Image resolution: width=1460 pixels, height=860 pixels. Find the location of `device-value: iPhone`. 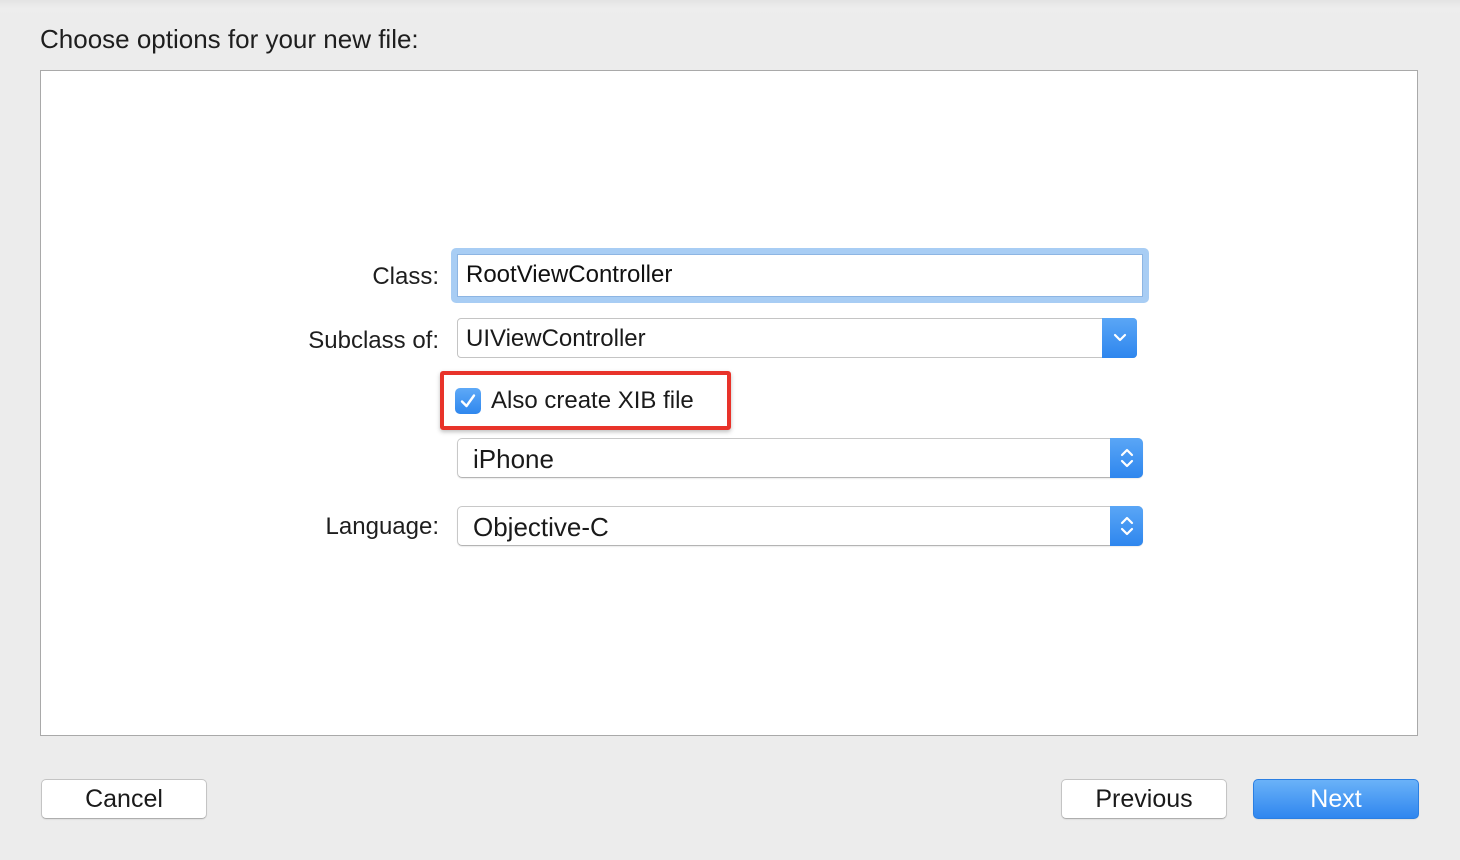

device-value: iPhone is located at coordinates (513, 459).